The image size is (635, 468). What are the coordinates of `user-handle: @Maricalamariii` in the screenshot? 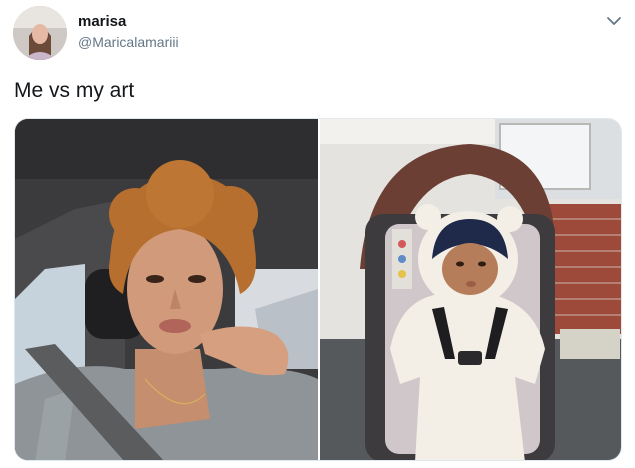 It's located at (128, 42).